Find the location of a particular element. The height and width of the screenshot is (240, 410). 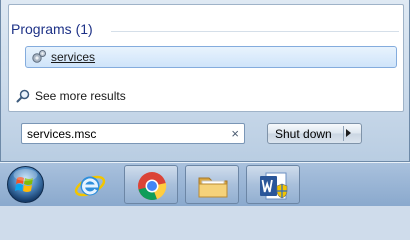

shutdown-divider is located at coordinates (343, 133).